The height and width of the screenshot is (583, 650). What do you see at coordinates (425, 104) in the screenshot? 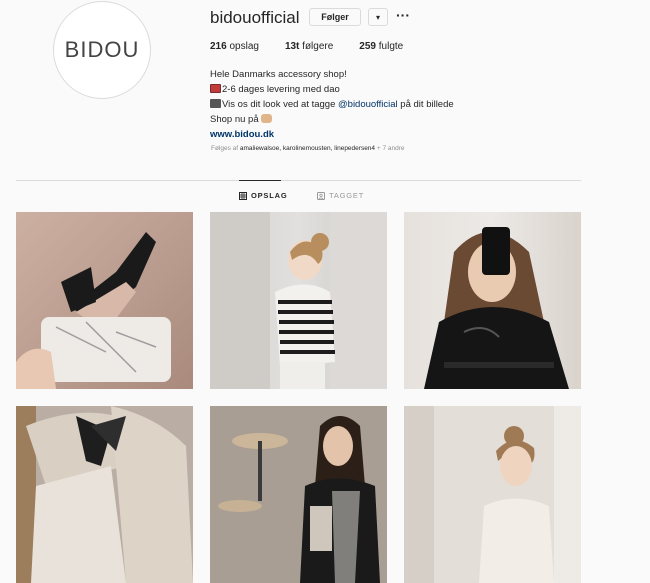
I see `bio-line-3-post: på dit billede` at bounding box center [425, 104].